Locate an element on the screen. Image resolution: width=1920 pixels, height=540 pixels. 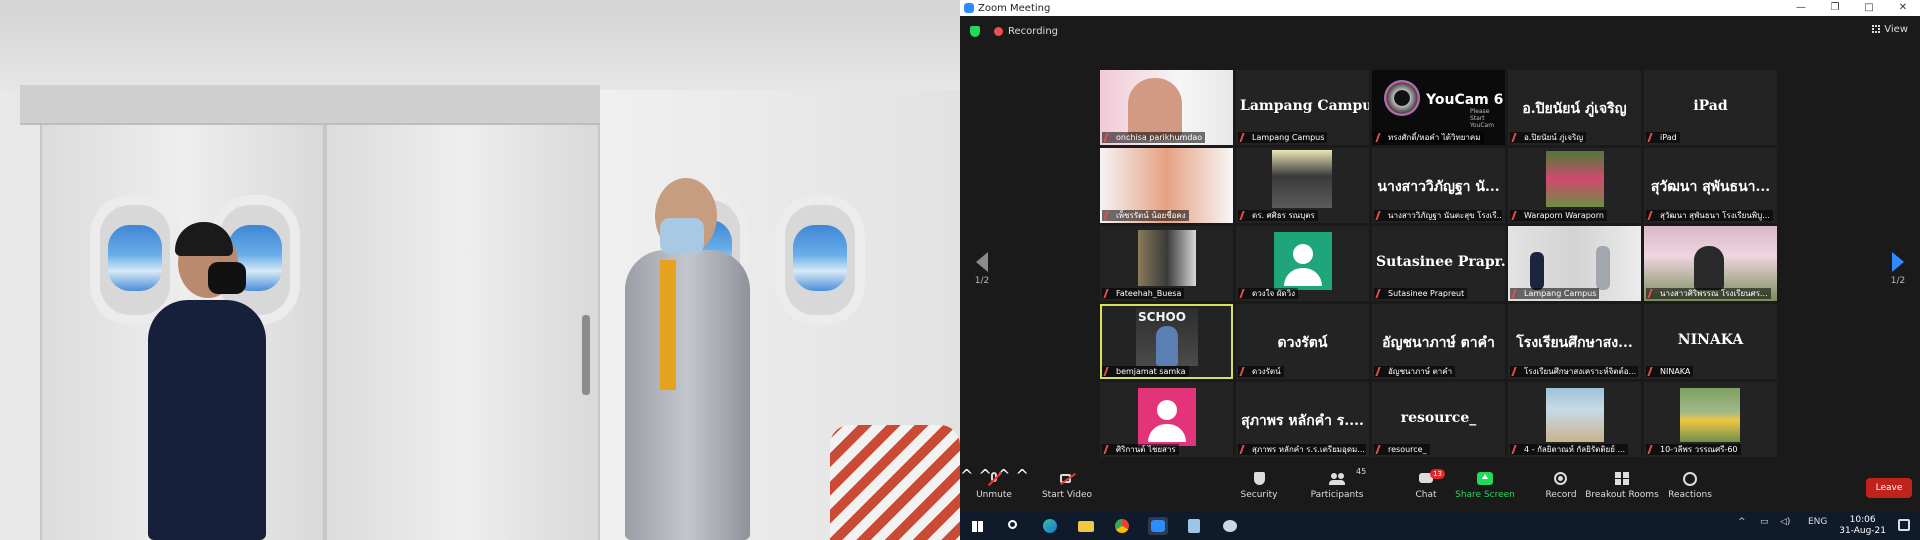
participant-tile: ดวงใจ ผัดวิง is located at coordinates (1302, 263).